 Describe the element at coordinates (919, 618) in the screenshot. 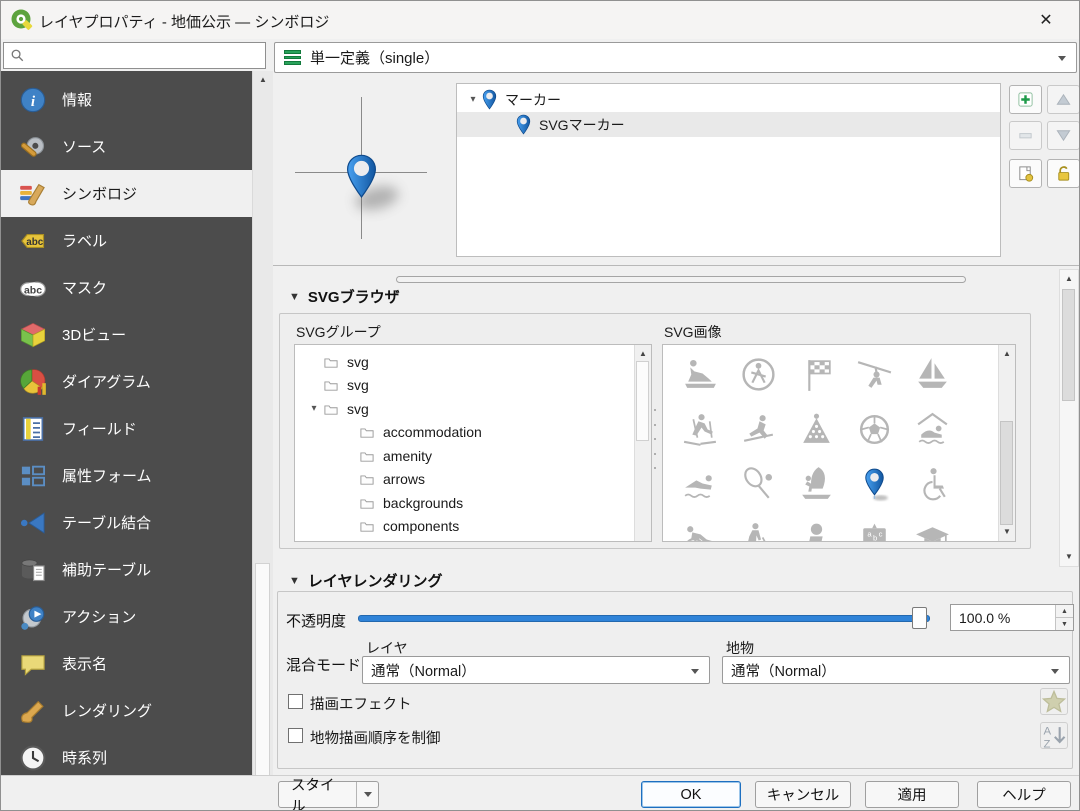

I see `opacity-slider-handle` at that location.